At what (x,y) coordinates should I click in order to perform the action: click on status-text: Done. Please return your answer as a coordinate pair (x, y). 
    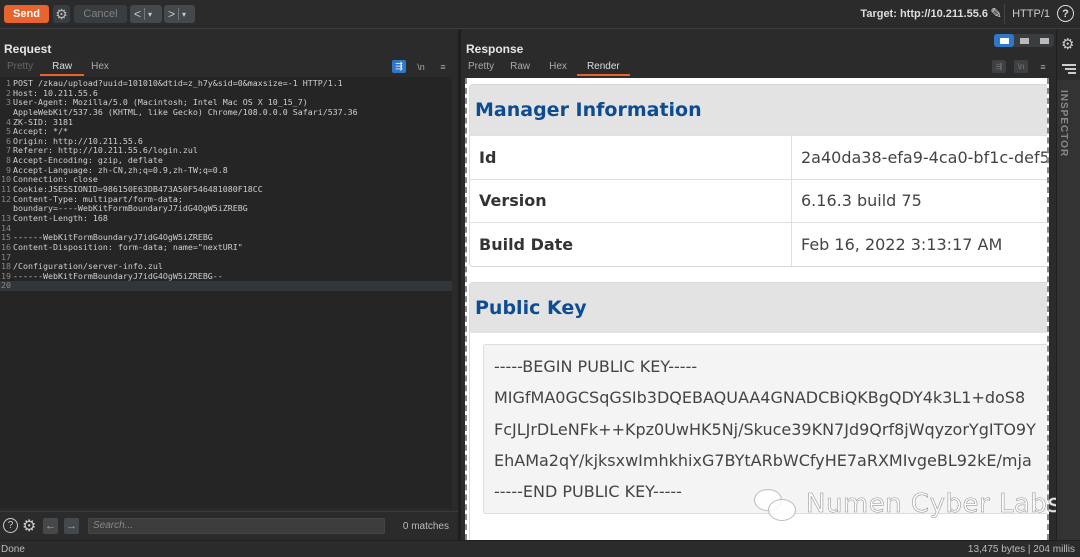
    Looking at the image, I should click on (13, 549).